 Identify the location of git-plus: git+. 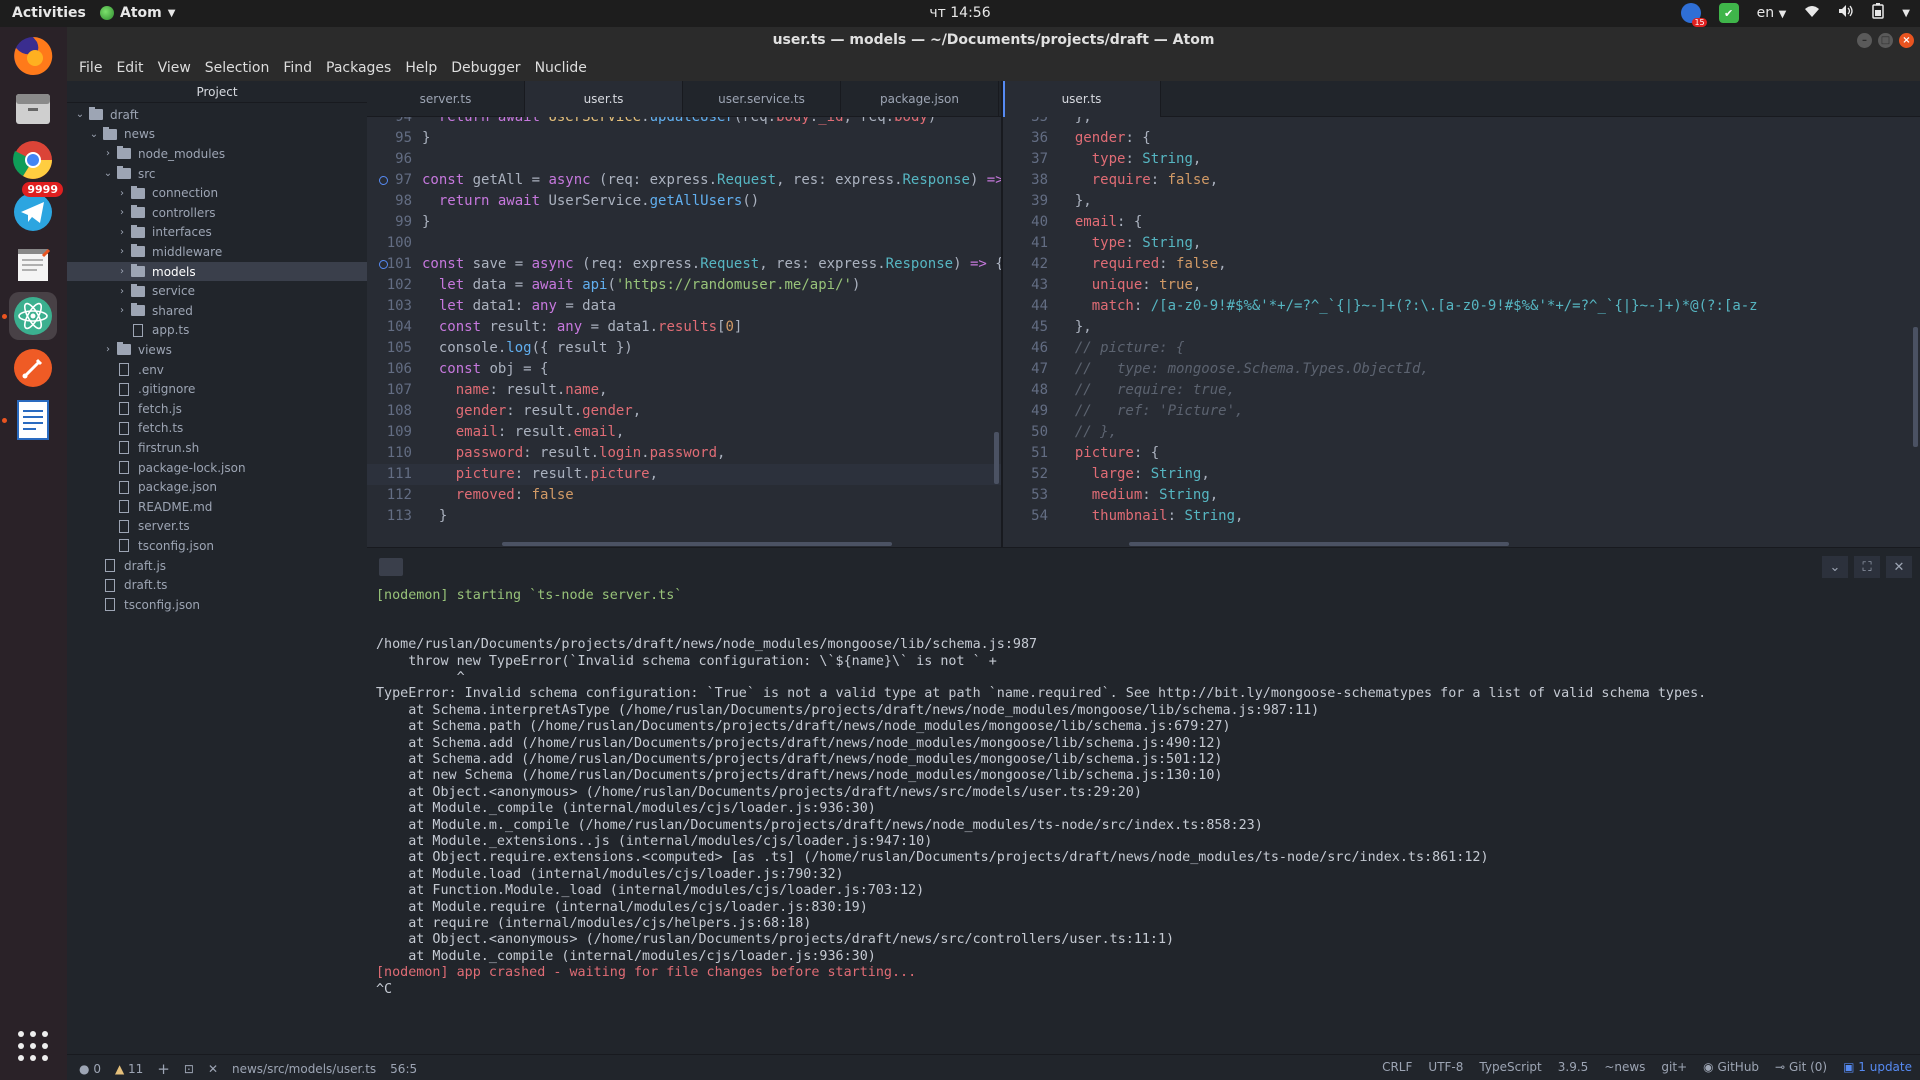
(1674, 1067).